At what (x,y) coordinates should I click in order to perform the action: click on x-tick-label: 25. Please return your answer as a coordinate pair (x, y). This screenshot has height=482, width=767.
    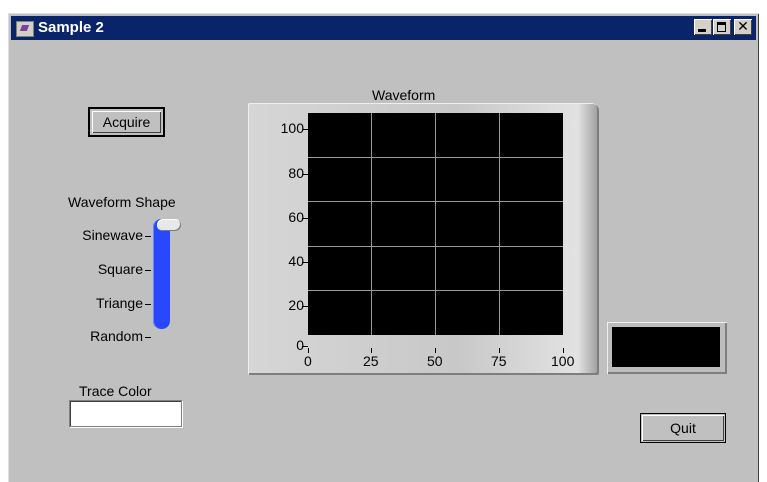
    Looking at the image, I should click on (371, 361).